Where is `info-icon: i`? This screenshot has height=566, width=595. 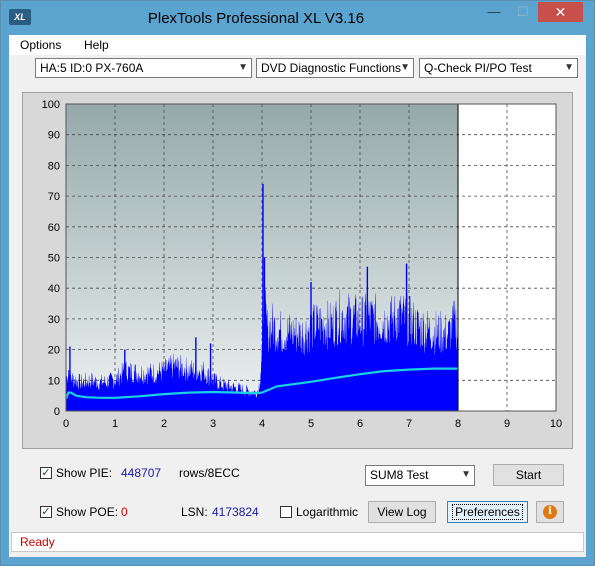
info-icon: i is located at coordinates (550, 512).